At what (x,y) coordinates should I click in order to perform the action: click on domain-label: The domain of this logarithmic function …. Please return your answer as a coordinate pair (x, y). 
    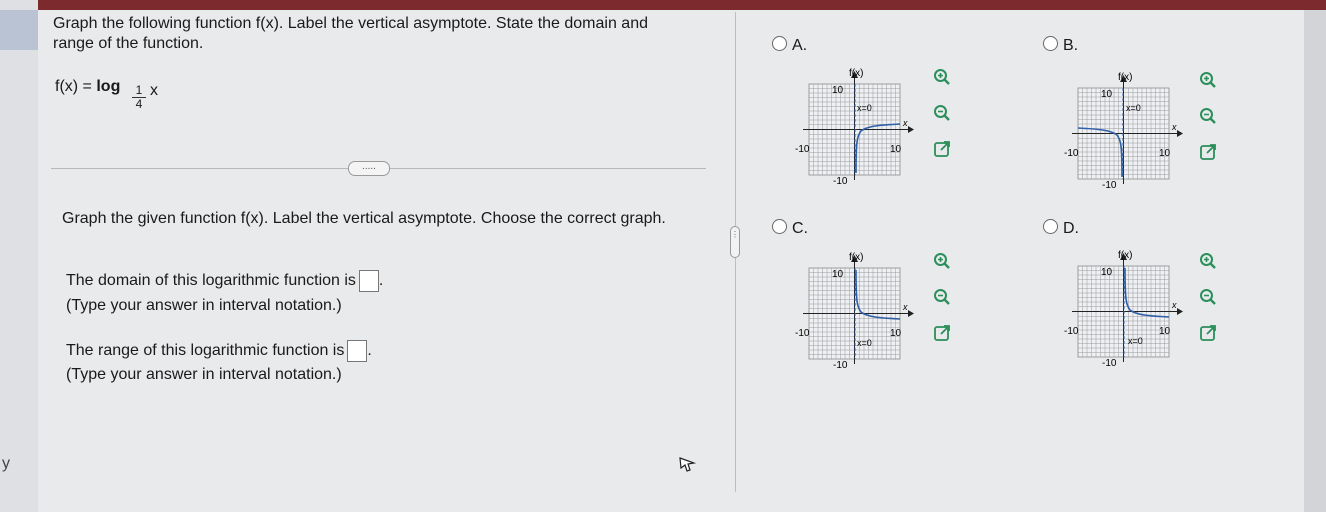
    Looking at the image, I should click on (211, 281).